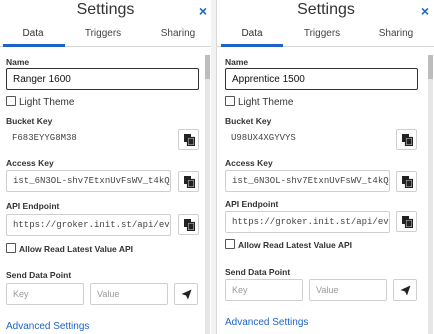  I want to click on name-field: Apprentice 1500, so click(321, 79).